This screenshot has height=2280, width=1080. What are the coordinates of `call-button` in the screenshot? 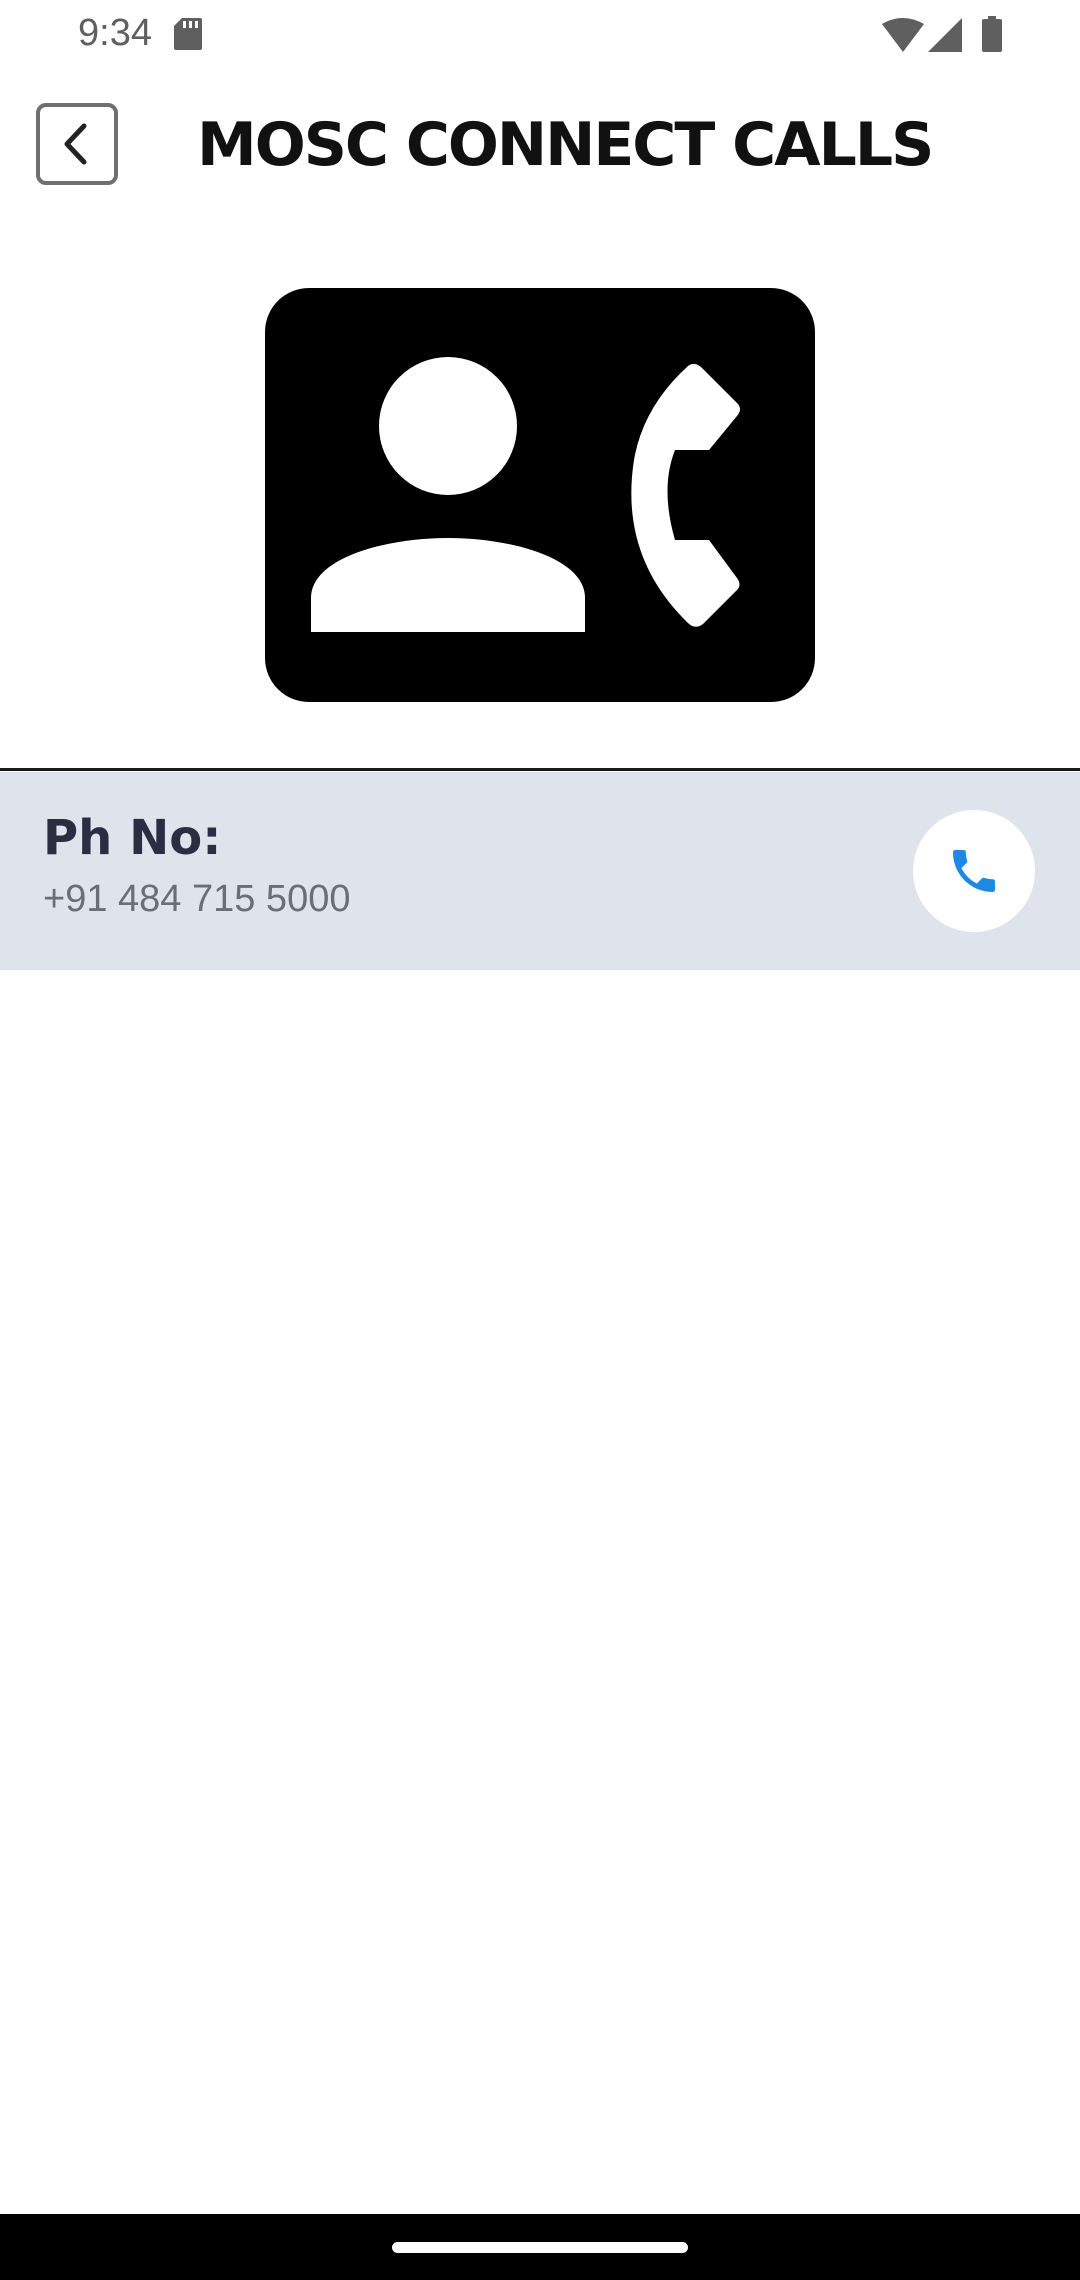 It's located at (974, 871).